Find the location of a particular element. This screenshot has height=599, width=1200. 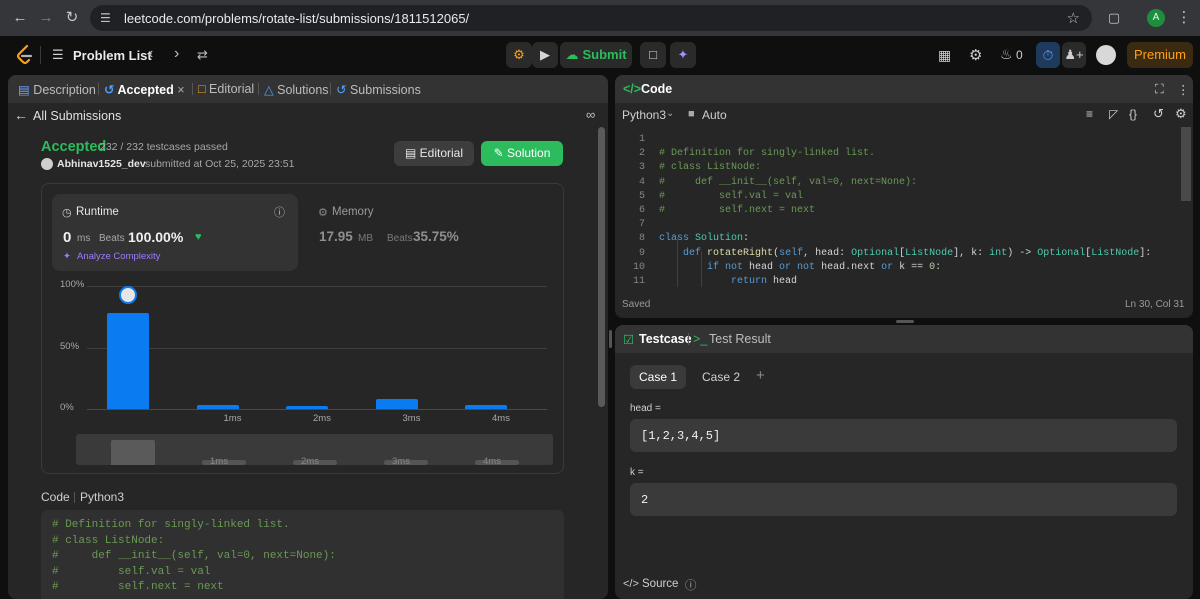

streak-fire-icon: ♨ is located at coordinates (1006, 54).